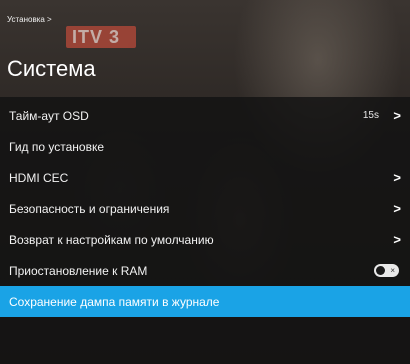  Describe the element at coordinates (205, 146) in the screenshot. I see `menu-item-setup-guide: Гид по установке` at that location.